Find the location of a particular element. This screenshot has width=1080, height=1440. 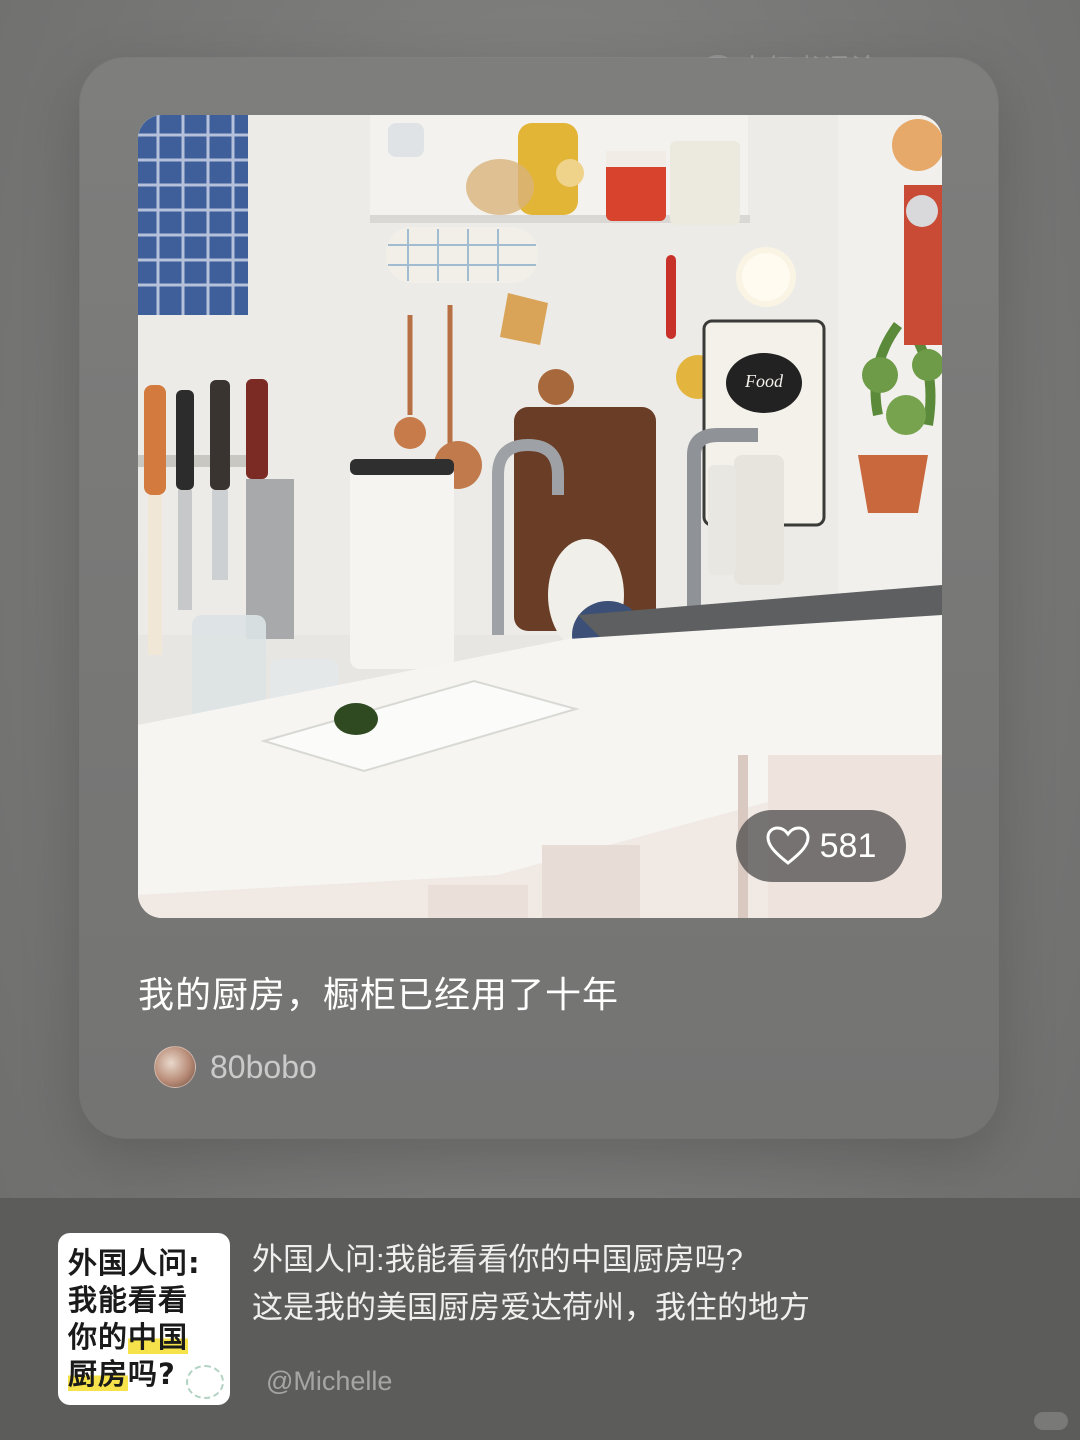

like-count: 581 is located at coordinates (848, 845).